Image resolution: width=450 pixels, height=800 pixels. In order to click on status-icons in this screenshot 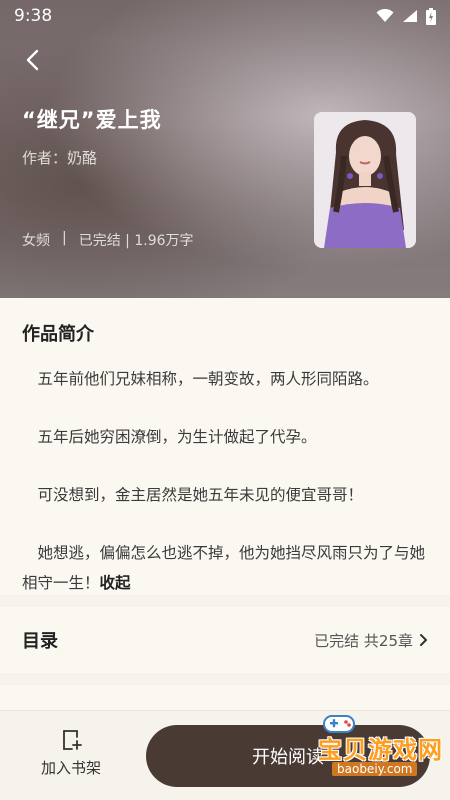, I will do `click(406, 16)`.